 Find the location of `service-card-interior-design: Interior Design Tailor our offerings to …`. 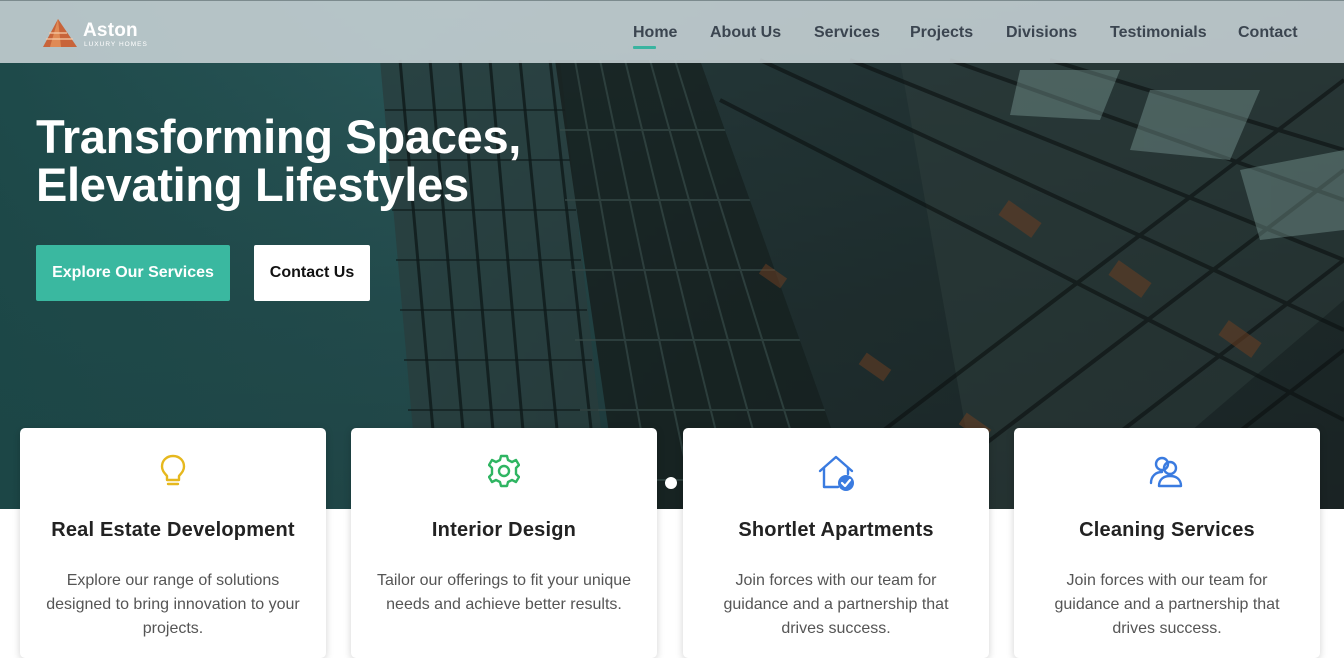

service-card-interior-design: Interior Design Tailor our offerings to … is located at coordinates (504, 543).